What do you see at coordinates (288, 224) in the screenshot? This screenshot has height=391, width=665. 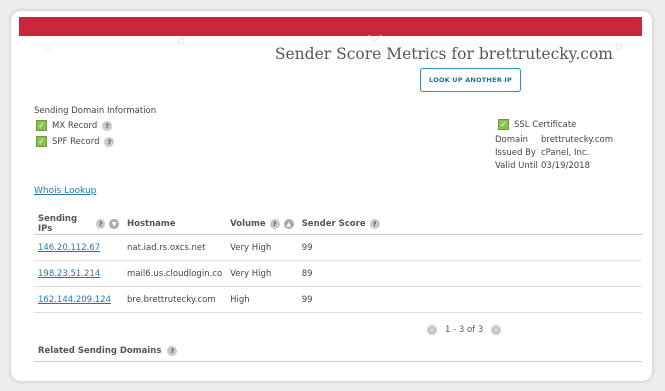 I see `sort-up-icon: ▲` at bounding box center [288, 224].